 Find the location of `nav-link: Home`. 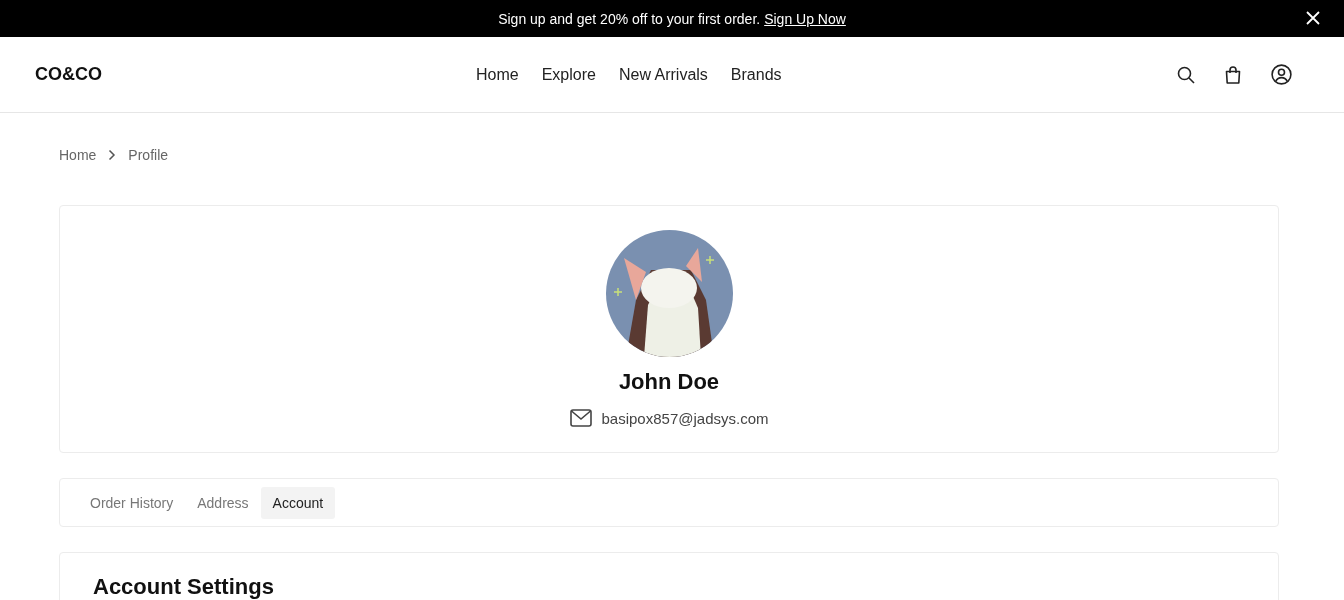

nav-link: Home is located at coordinates (497, 74).